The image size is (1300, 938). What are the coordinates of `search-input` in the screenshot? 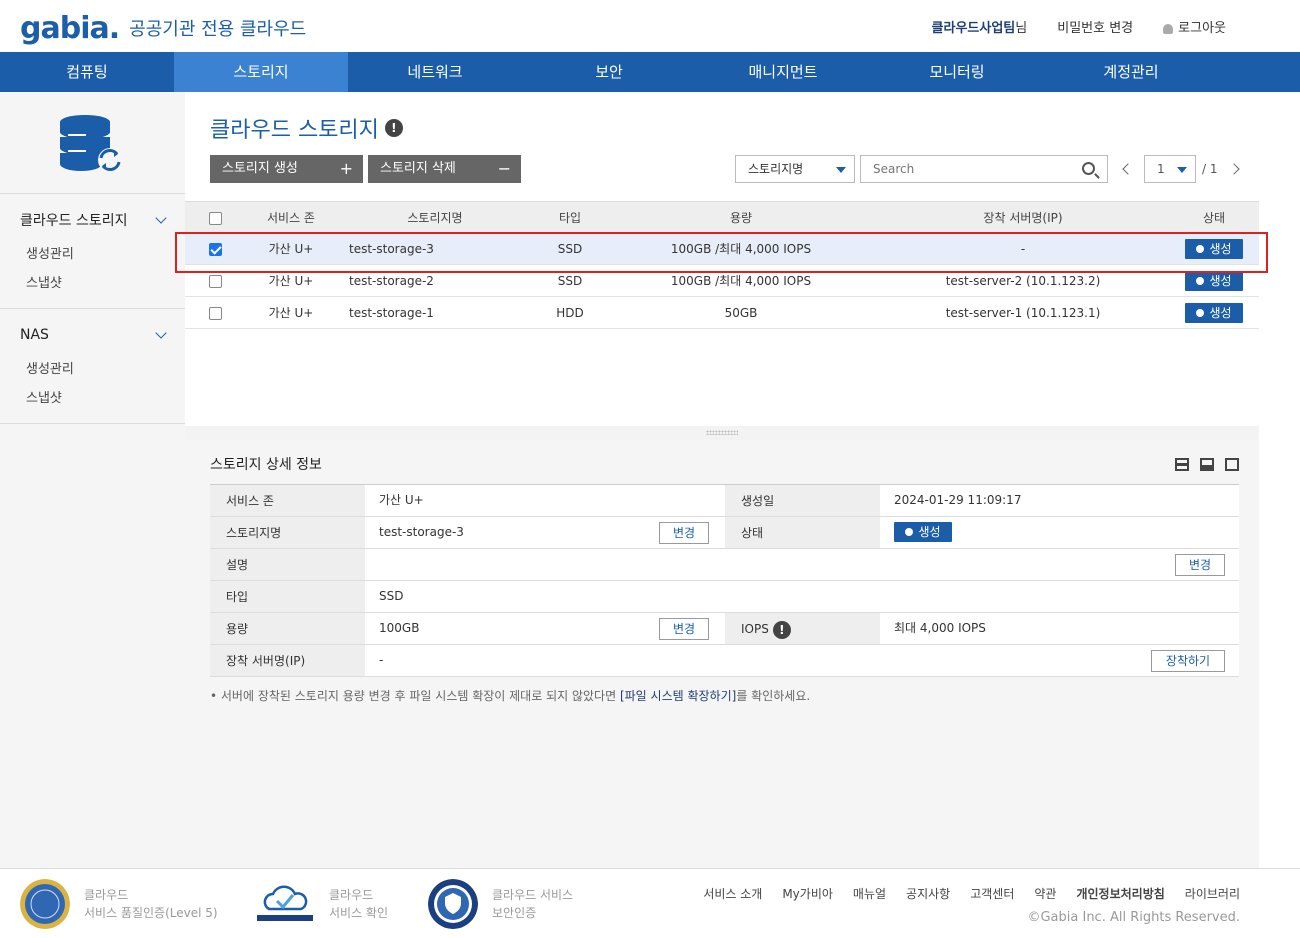 It's located at (961, 169).